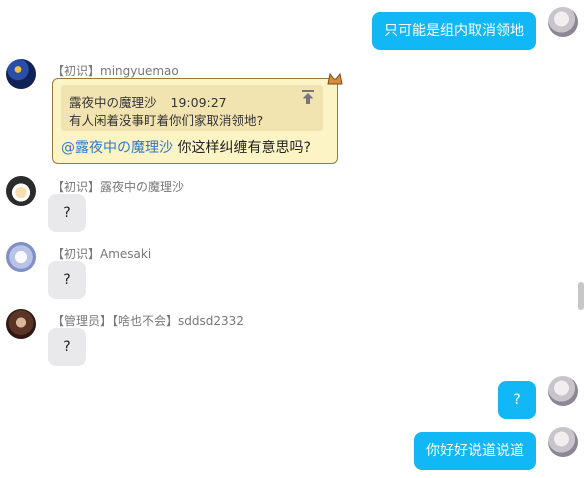  I want to click on quote-author: 露夜中の魔理沙, so click(113, 102).